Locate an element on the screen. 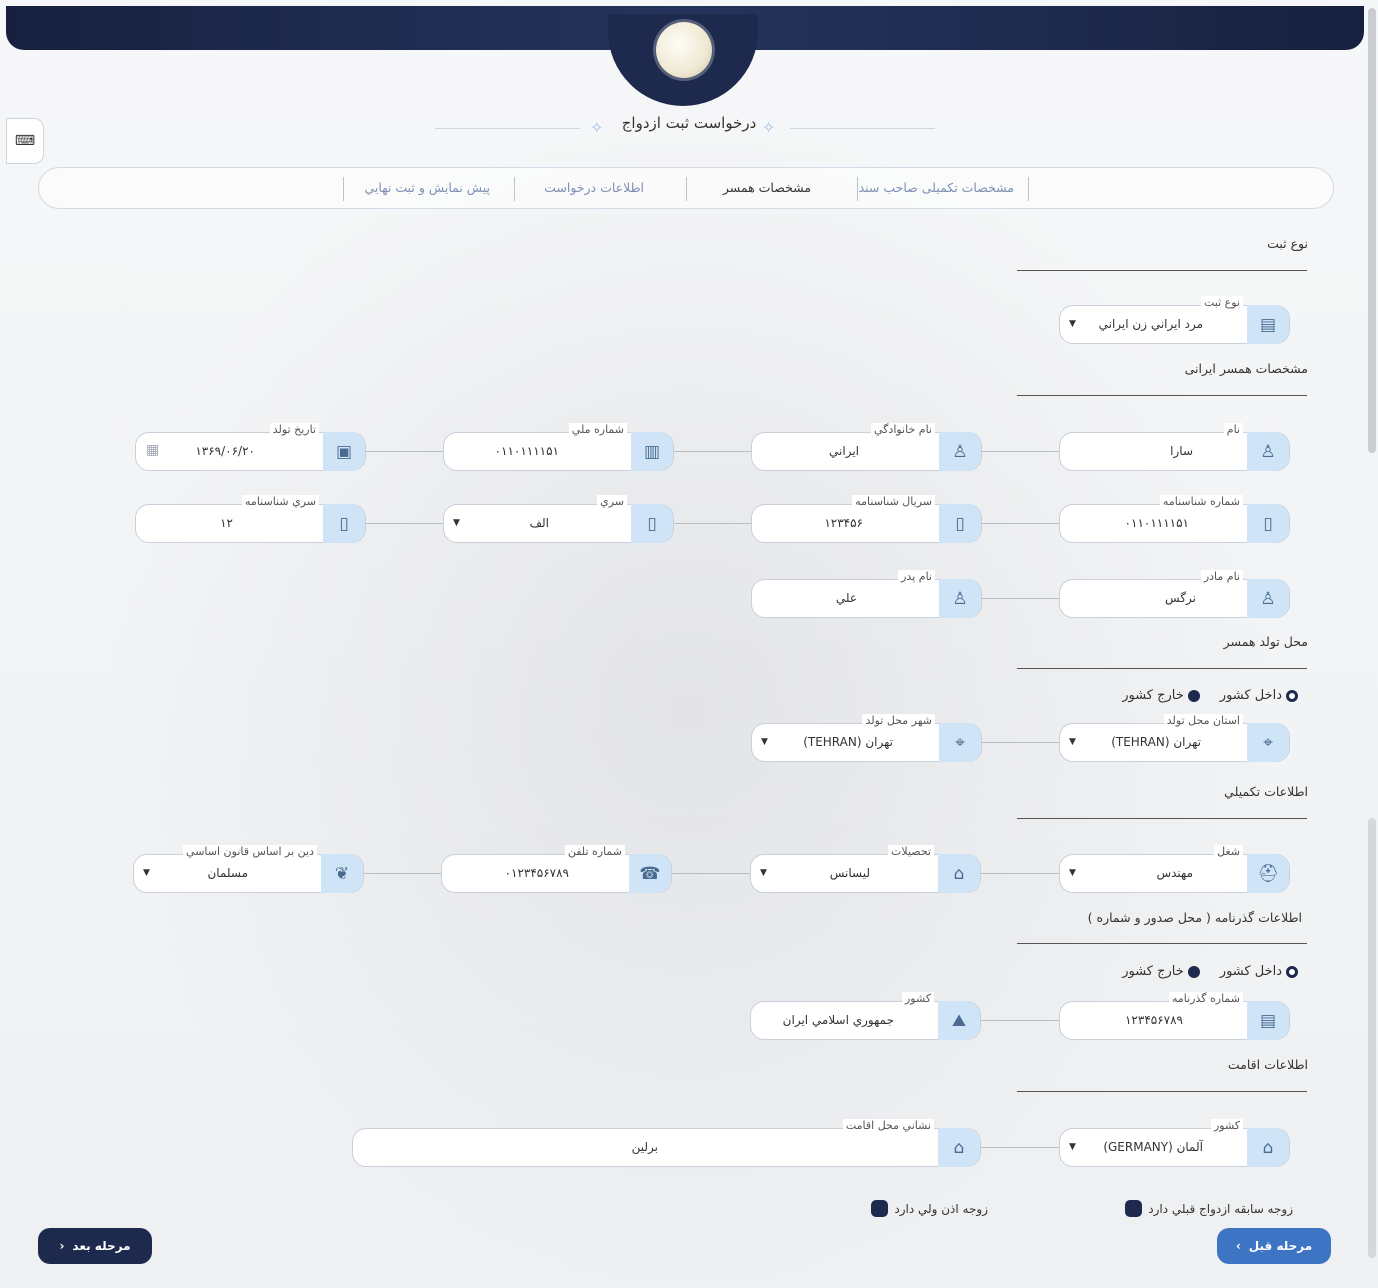  last-name-field: ♙ نام خانوادگي ايراني is located at coordinates (866, 447).